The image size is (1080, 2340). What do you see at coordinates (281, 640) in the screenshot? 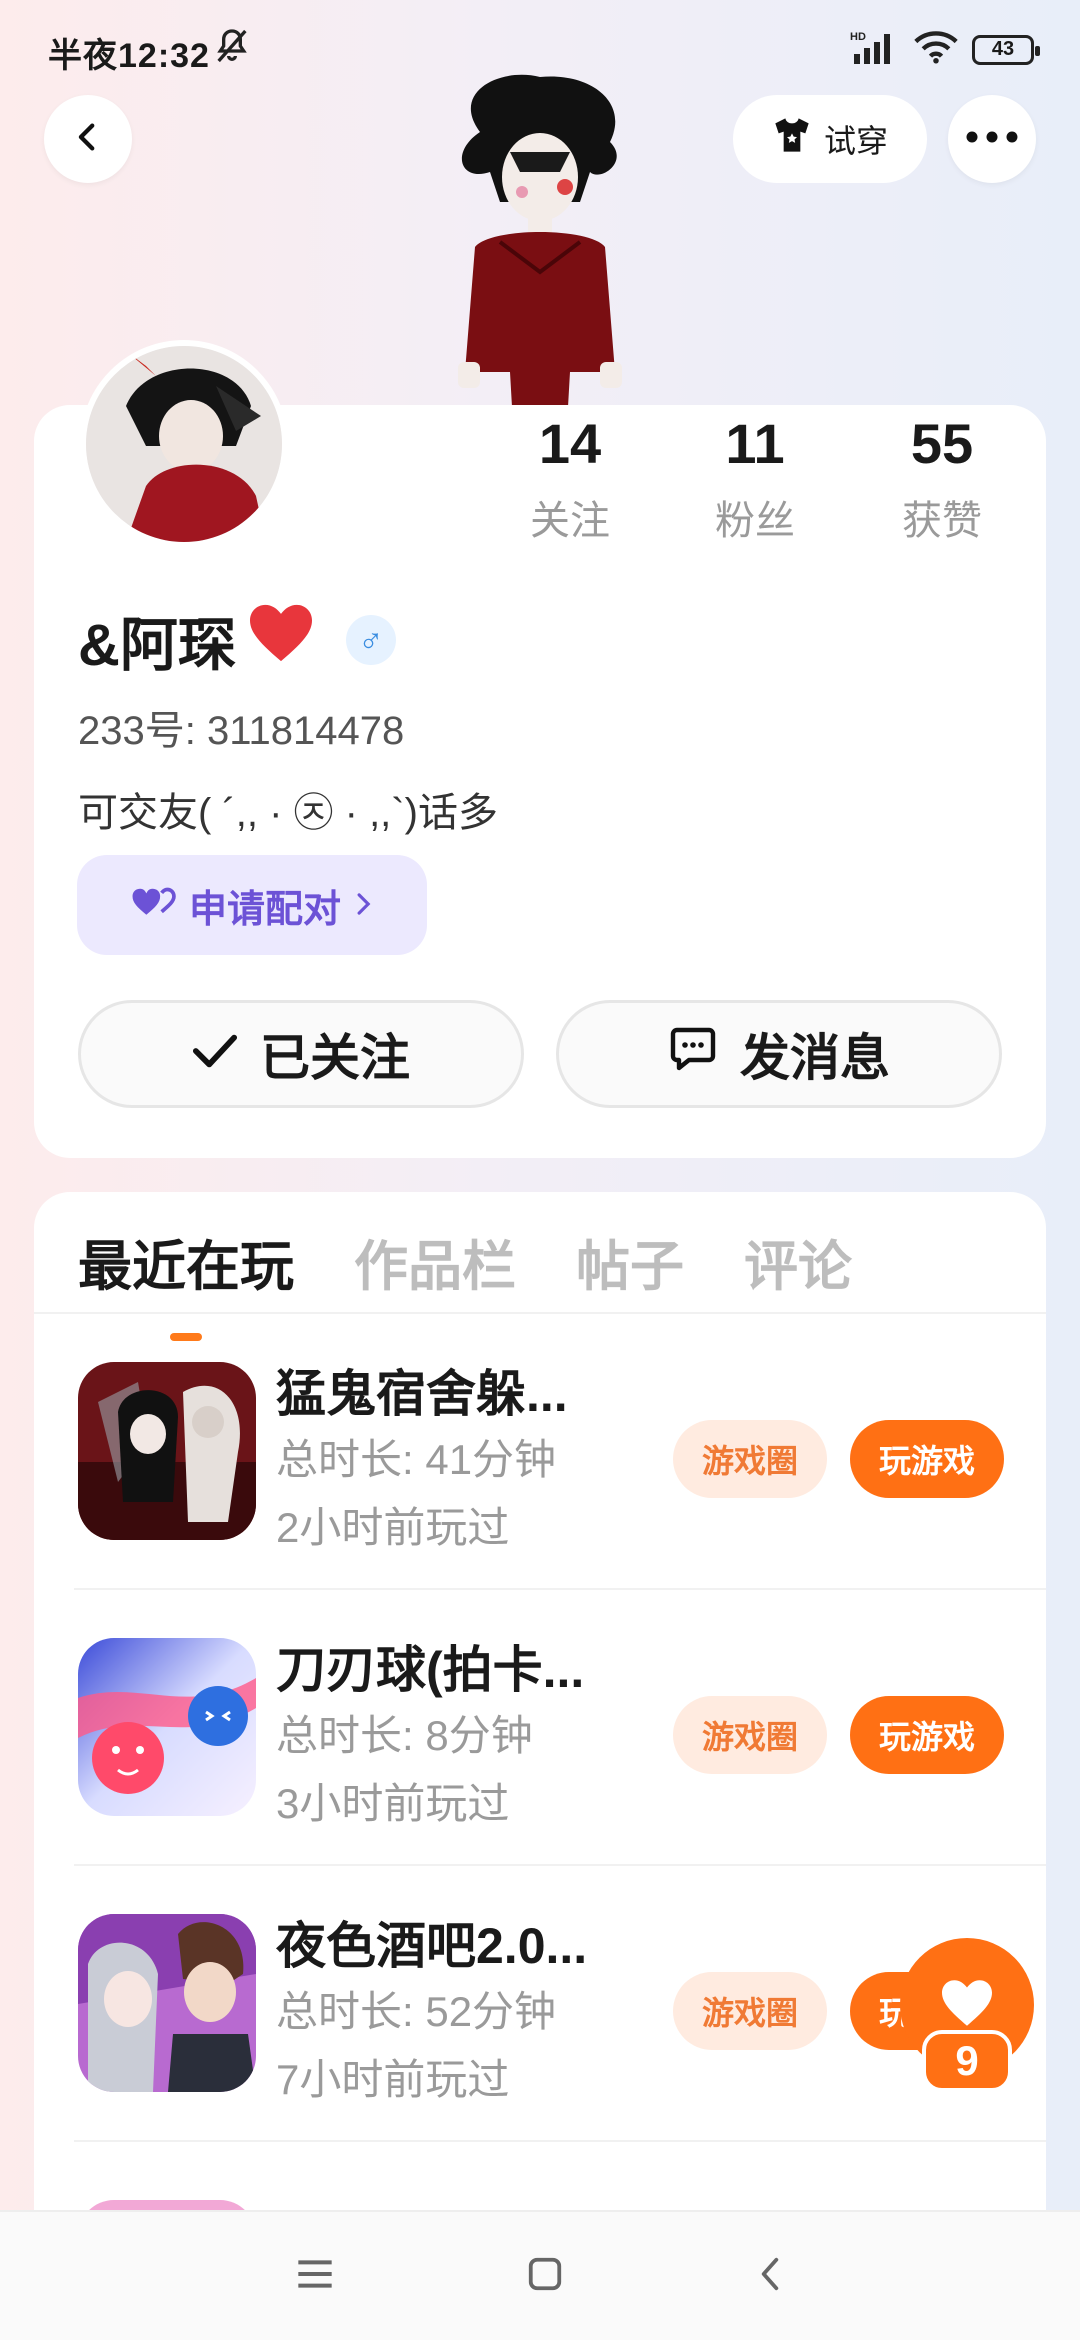
I see `heart-emoji` at bounding box center [281, 640].